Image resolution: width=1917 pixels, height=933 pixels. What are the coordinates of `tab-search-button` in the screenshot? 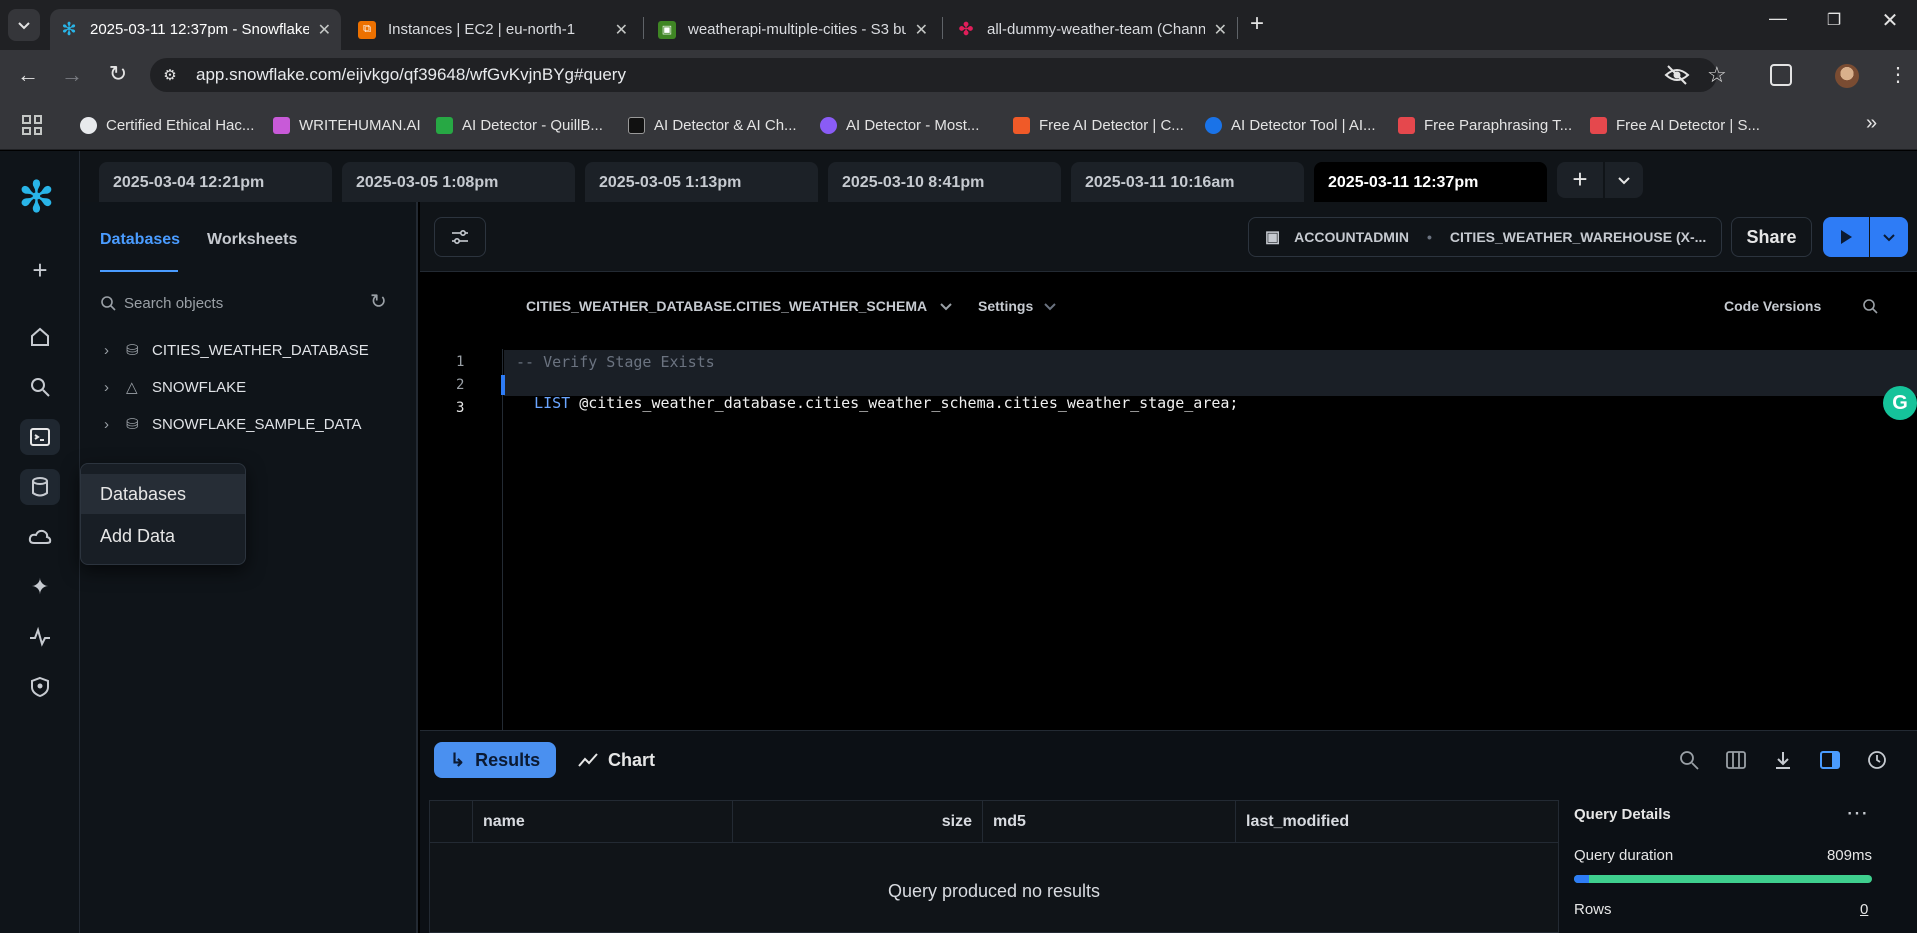 It's located at (24, 25).